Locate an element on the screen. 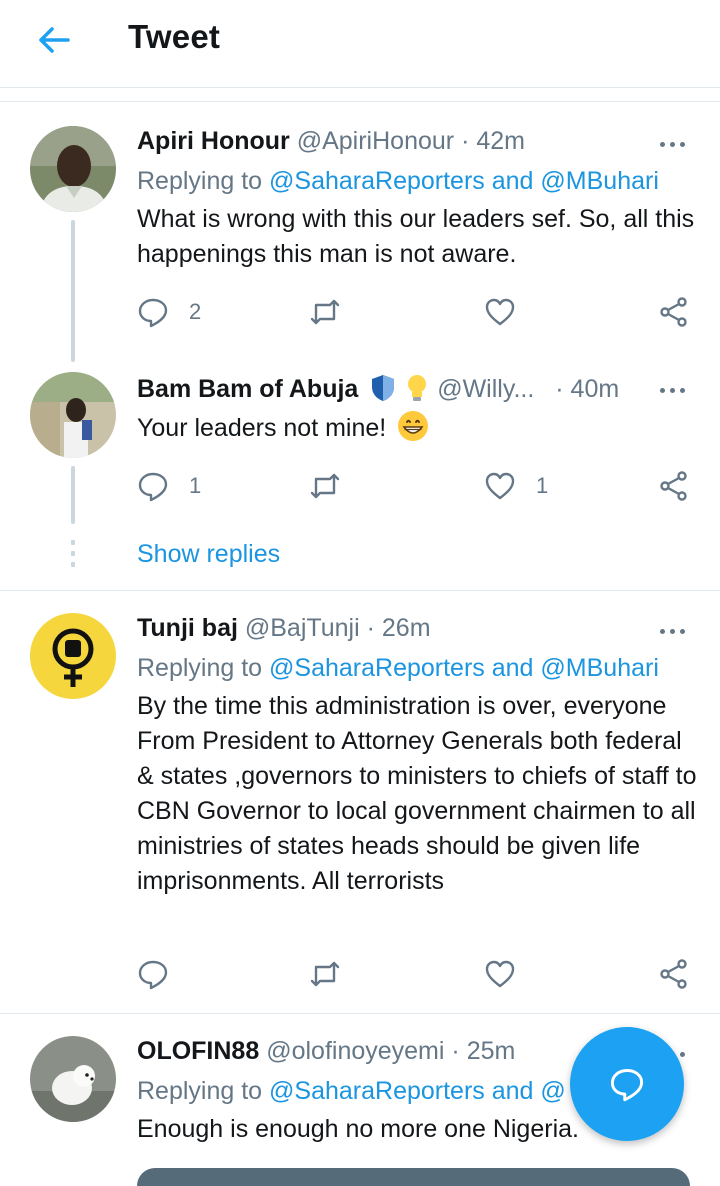  compose-reply-button is located at coordinates (627, 1084).